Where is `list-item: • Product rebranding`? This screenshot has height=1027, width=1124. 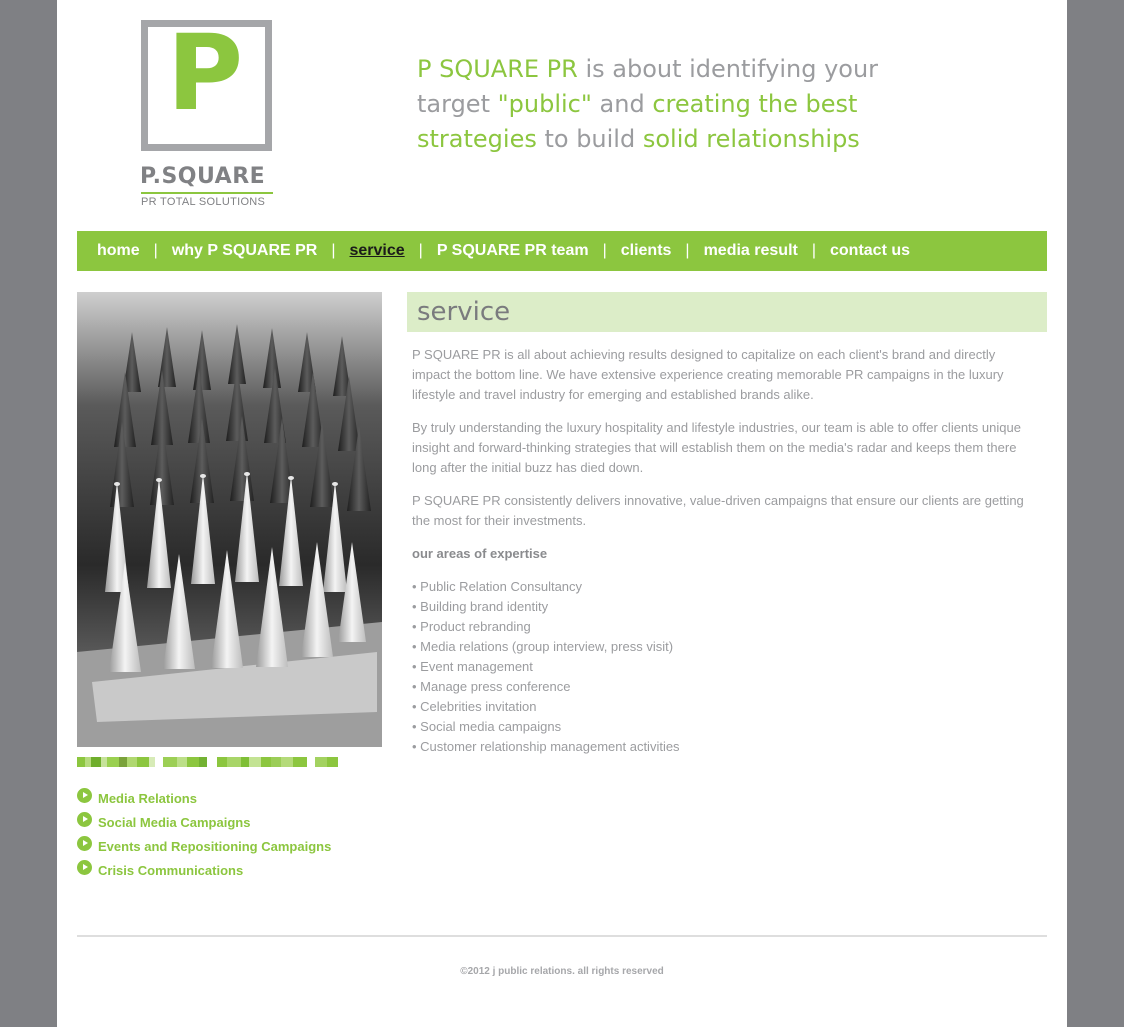
list-item: • Product rebranding is located at coordinates (471, 626).